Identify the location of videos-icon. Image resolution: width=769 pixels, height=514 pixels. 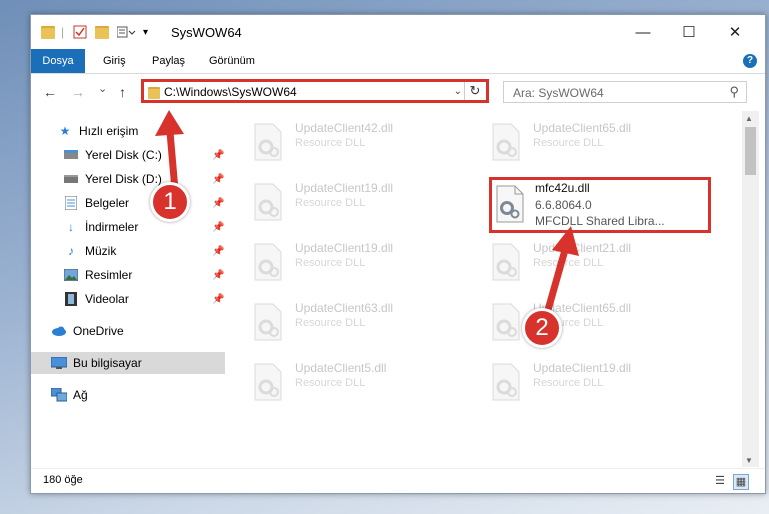
(71, 299).